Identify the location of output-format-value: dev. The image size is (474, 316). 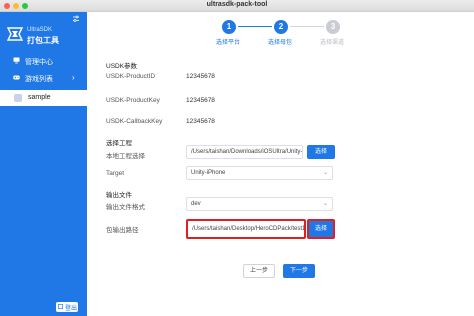
(196, 204).